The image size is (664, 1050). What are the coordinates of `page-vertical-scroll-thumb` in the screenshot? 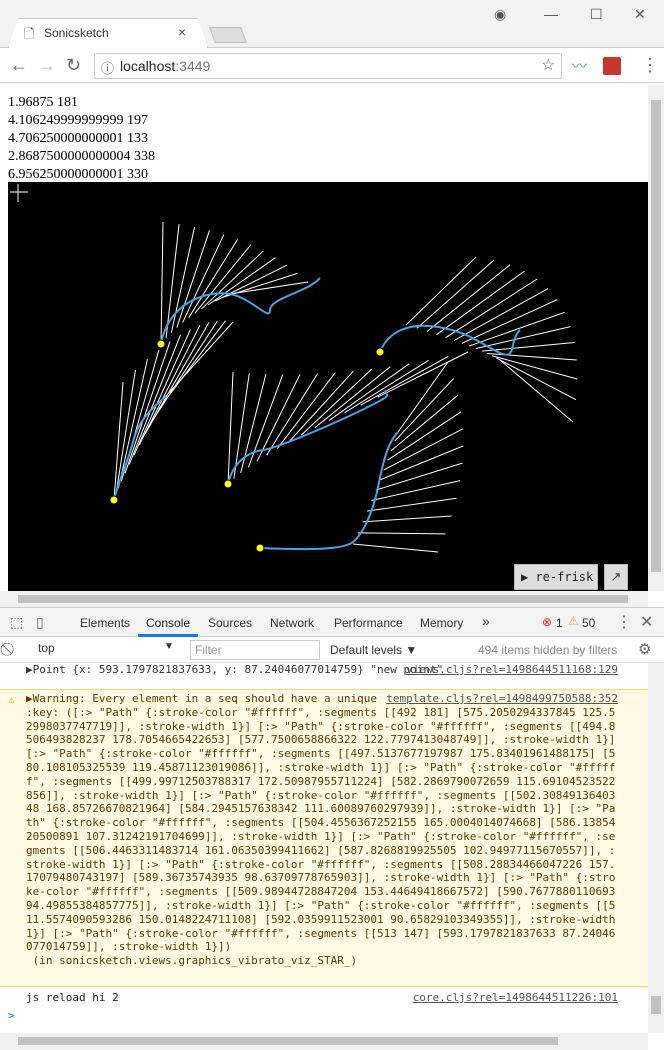 It's located at (656, 336).